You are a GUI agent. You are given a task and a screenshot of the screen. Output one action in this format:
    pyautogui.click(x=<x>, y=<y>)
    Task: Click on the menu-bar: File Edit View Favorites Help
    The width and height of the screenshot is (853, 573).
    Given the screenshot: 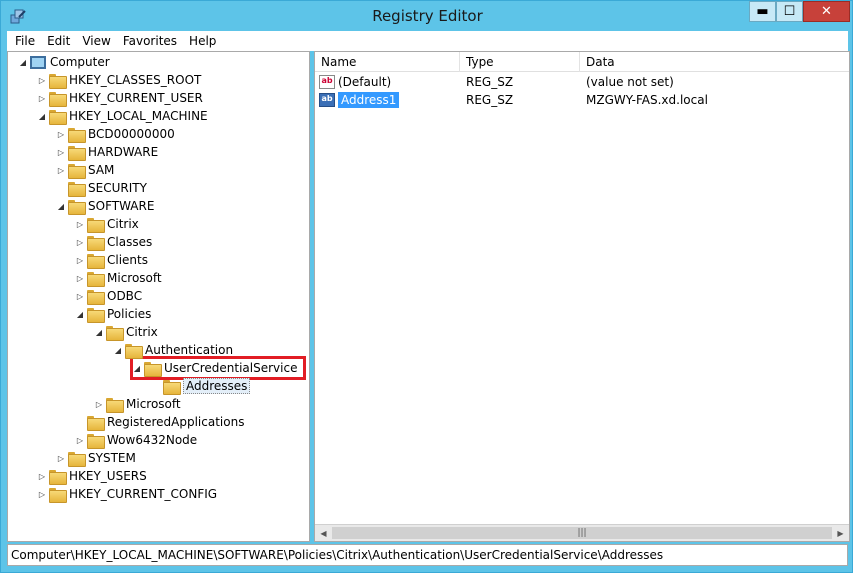 What is the action you would take?
    pyautogui.click(x=427, y=41)
    